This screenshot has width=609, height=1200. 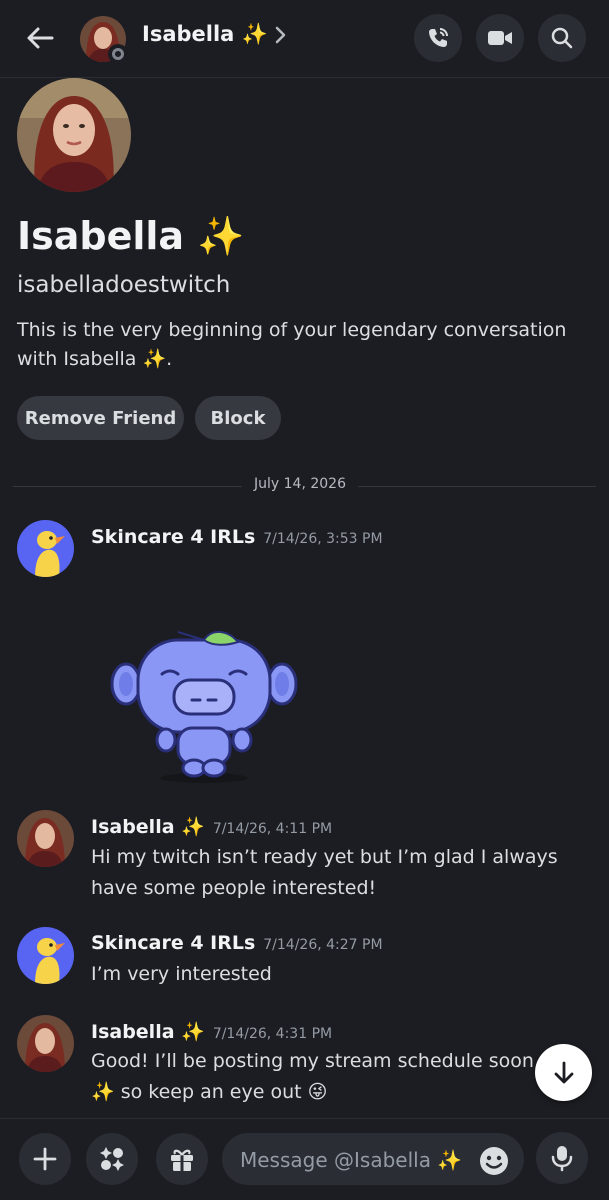 I want to click on microphone-icon, so click(x=562, y=1159).